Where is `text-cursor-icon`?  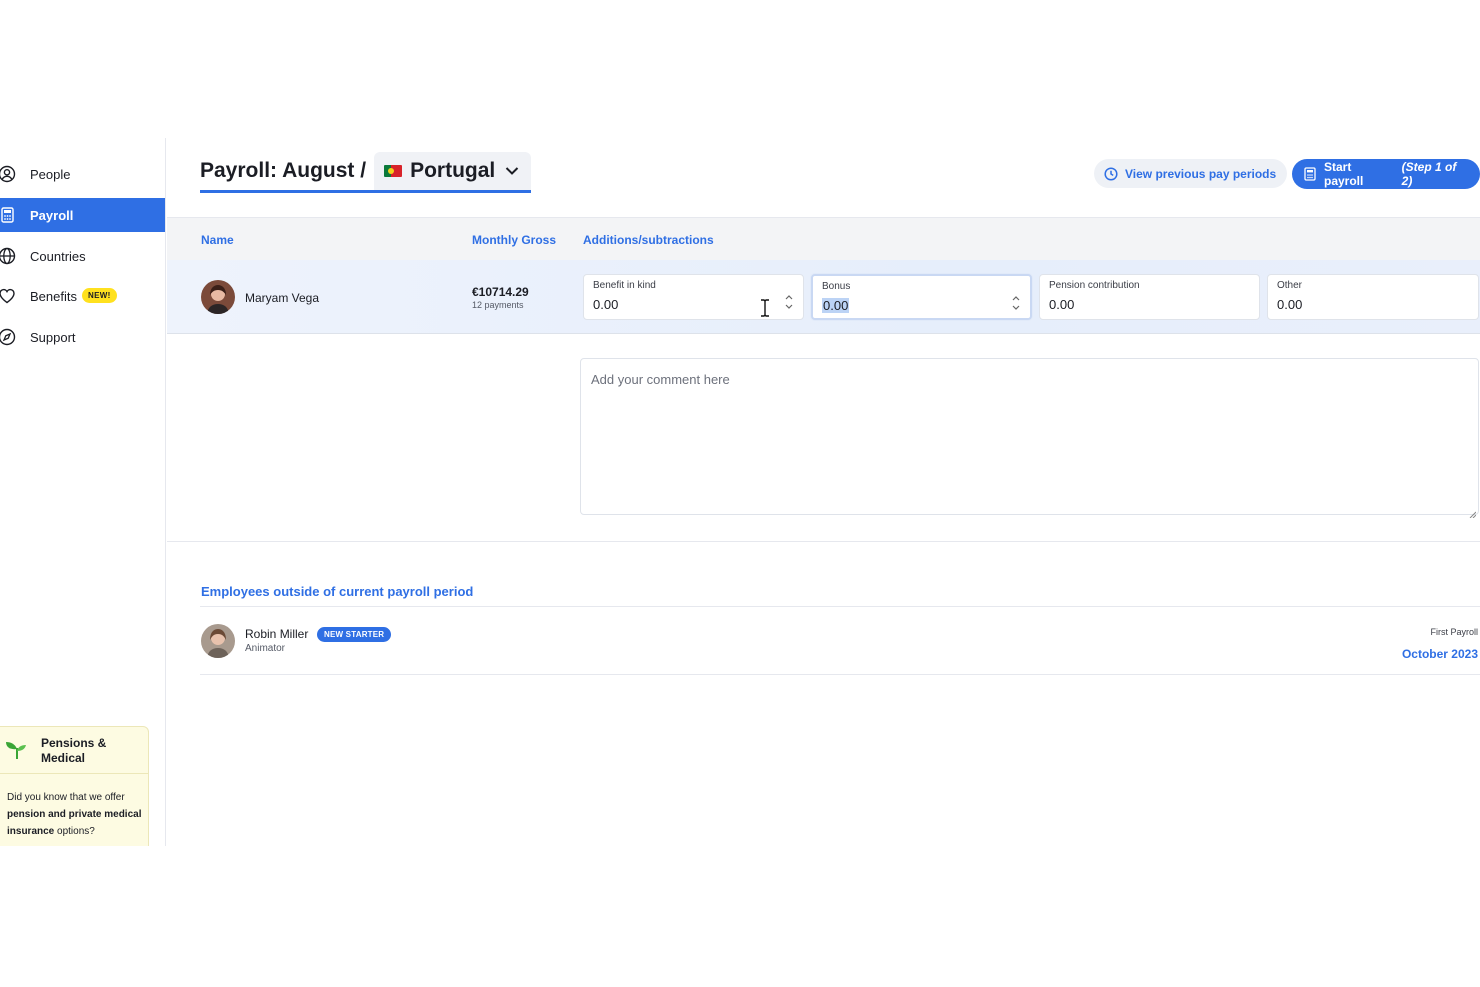 text-cursor-icon is located at coordinates (765, 308).